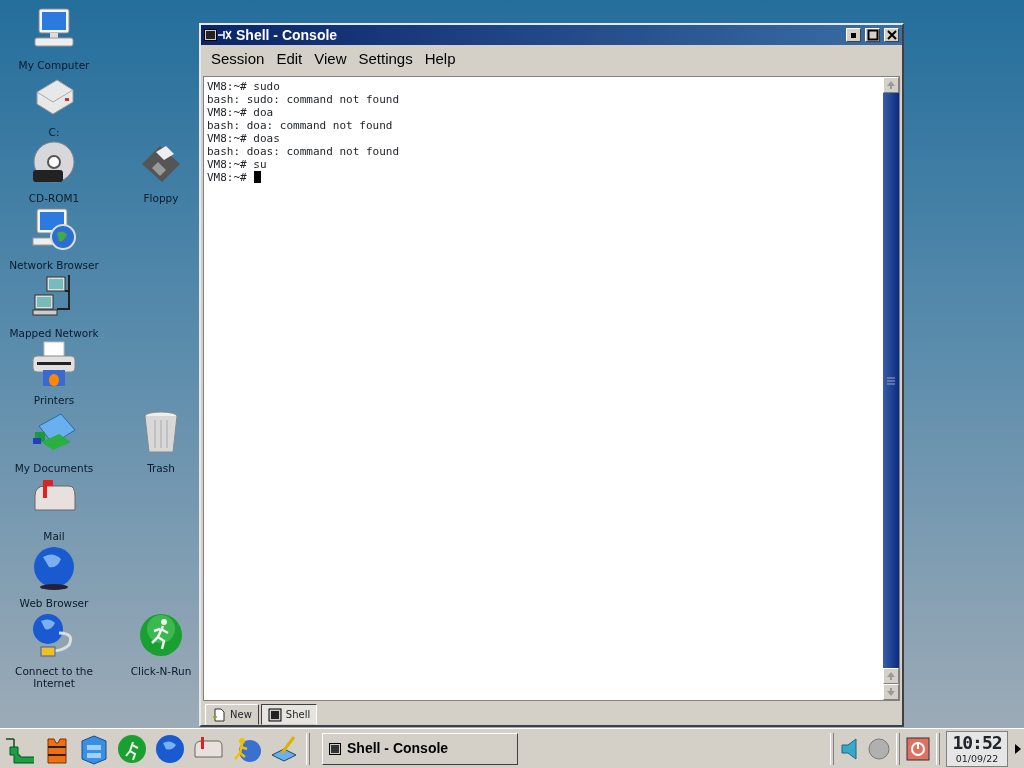 This screenshot has height=768, width=1024. What do you see at coordinates (977, 742) in the screenshot?
I see `clock-time: 10:52` at bounding box center [977, 742].